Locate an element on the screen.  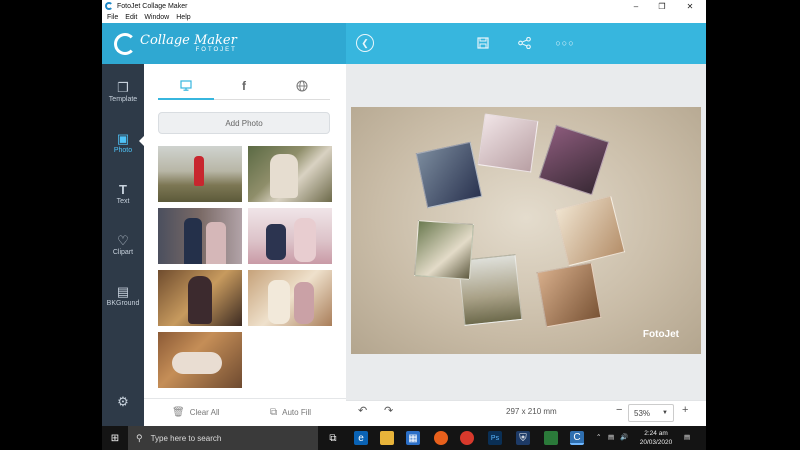
canvas-size: 297 x 210 mm is located at coordinates (531, 411).